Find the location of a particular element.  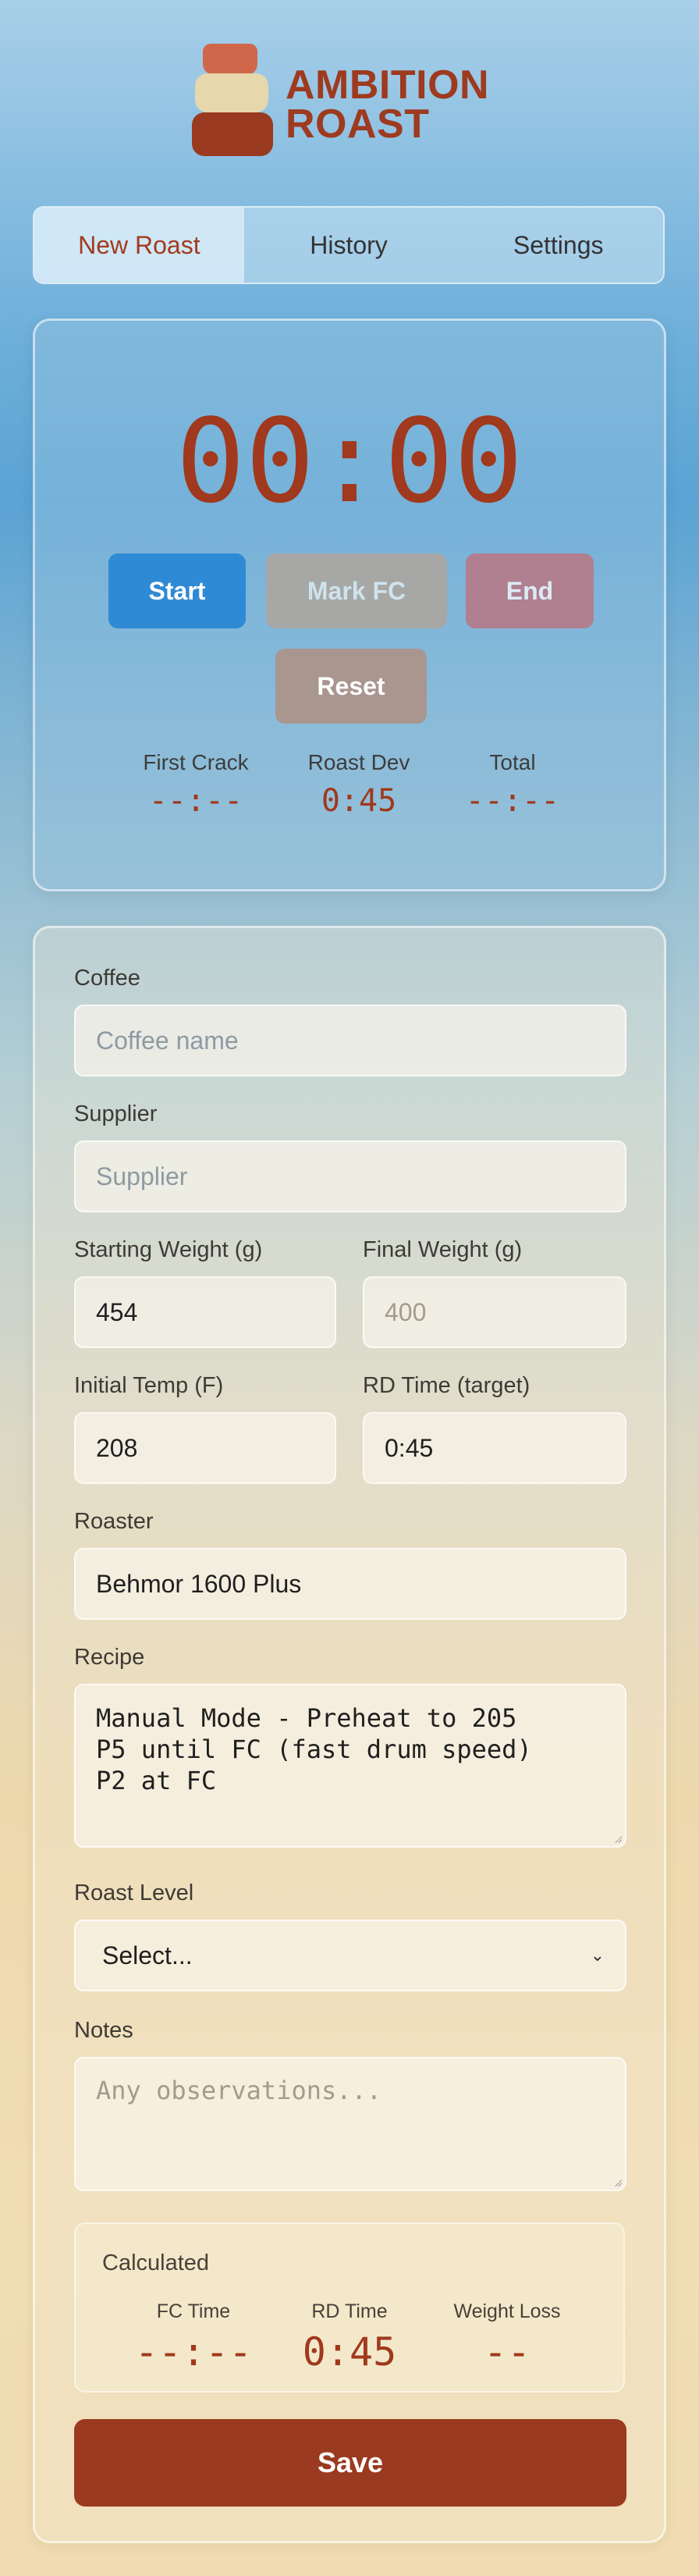

calc-label: FC Time is located at coordinates (193, 2311).